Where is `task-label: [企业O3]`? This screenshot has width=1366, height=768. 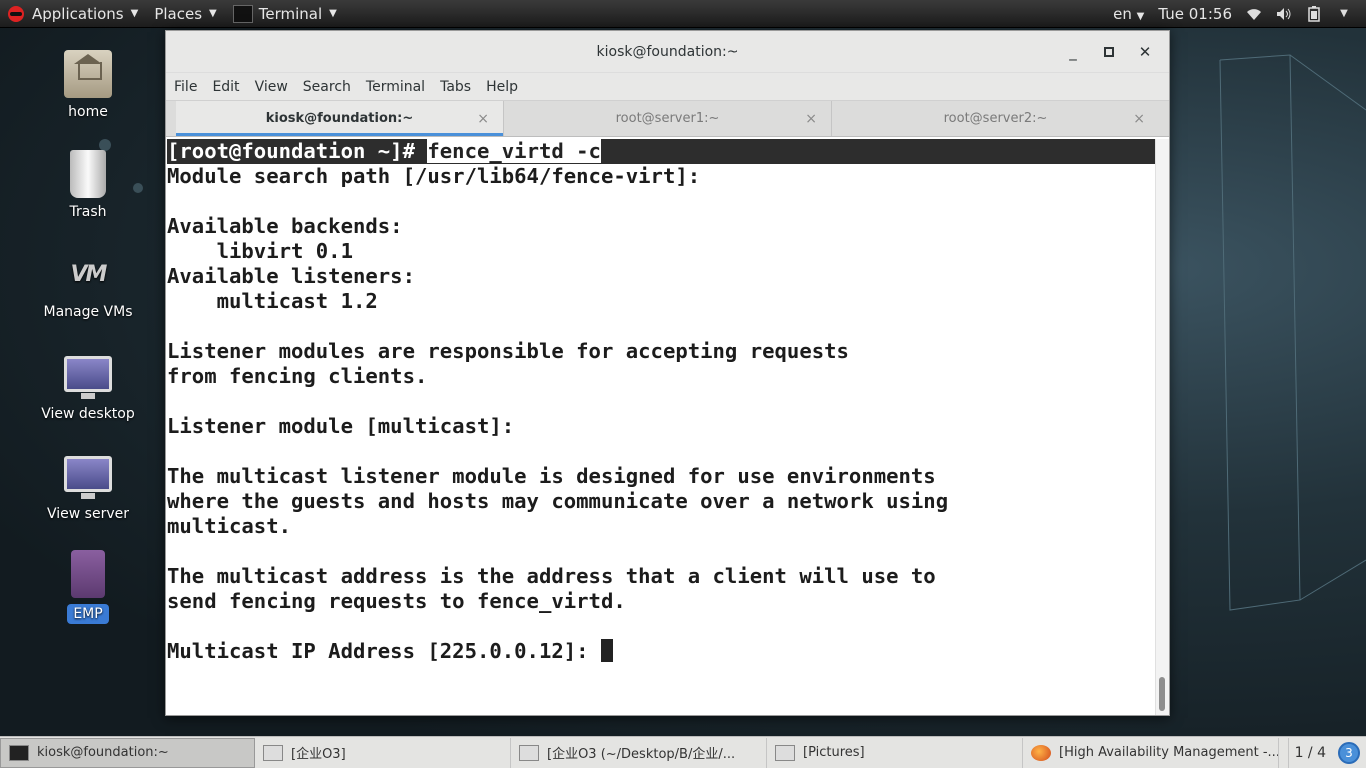
task-label: [企业O3] is located at coordinates (318, 754).